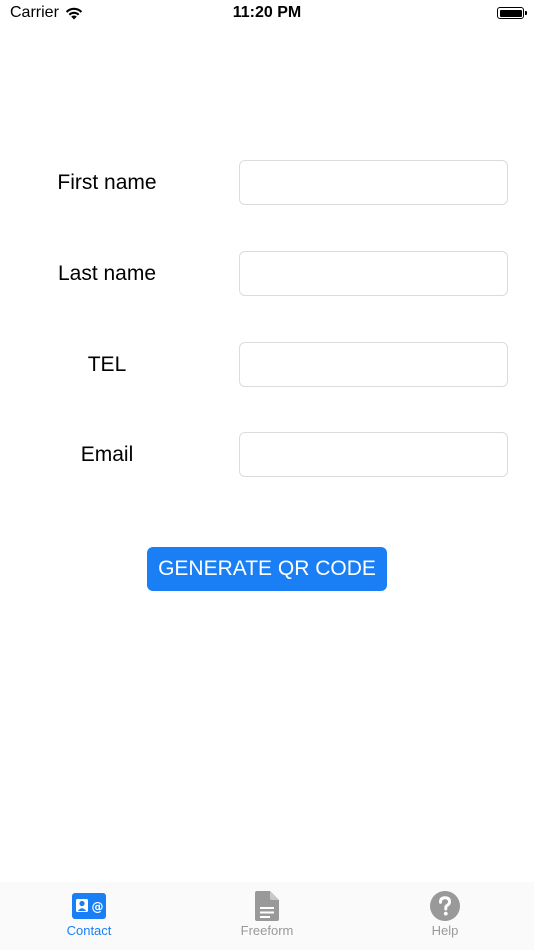  I want to click on battery-level, so click(510, 13).